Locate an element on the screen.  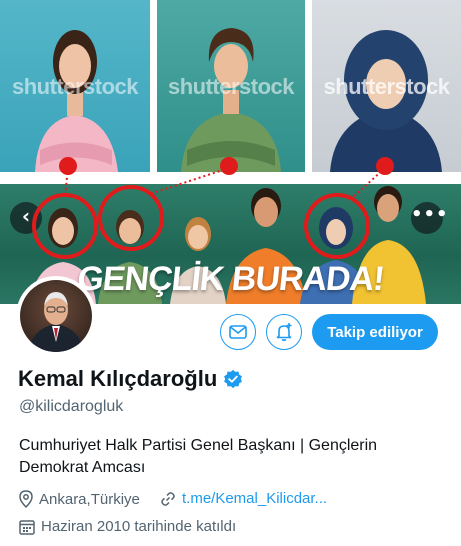
profile-handle: @kilicdarogluk is located at coordinates (71, 406).